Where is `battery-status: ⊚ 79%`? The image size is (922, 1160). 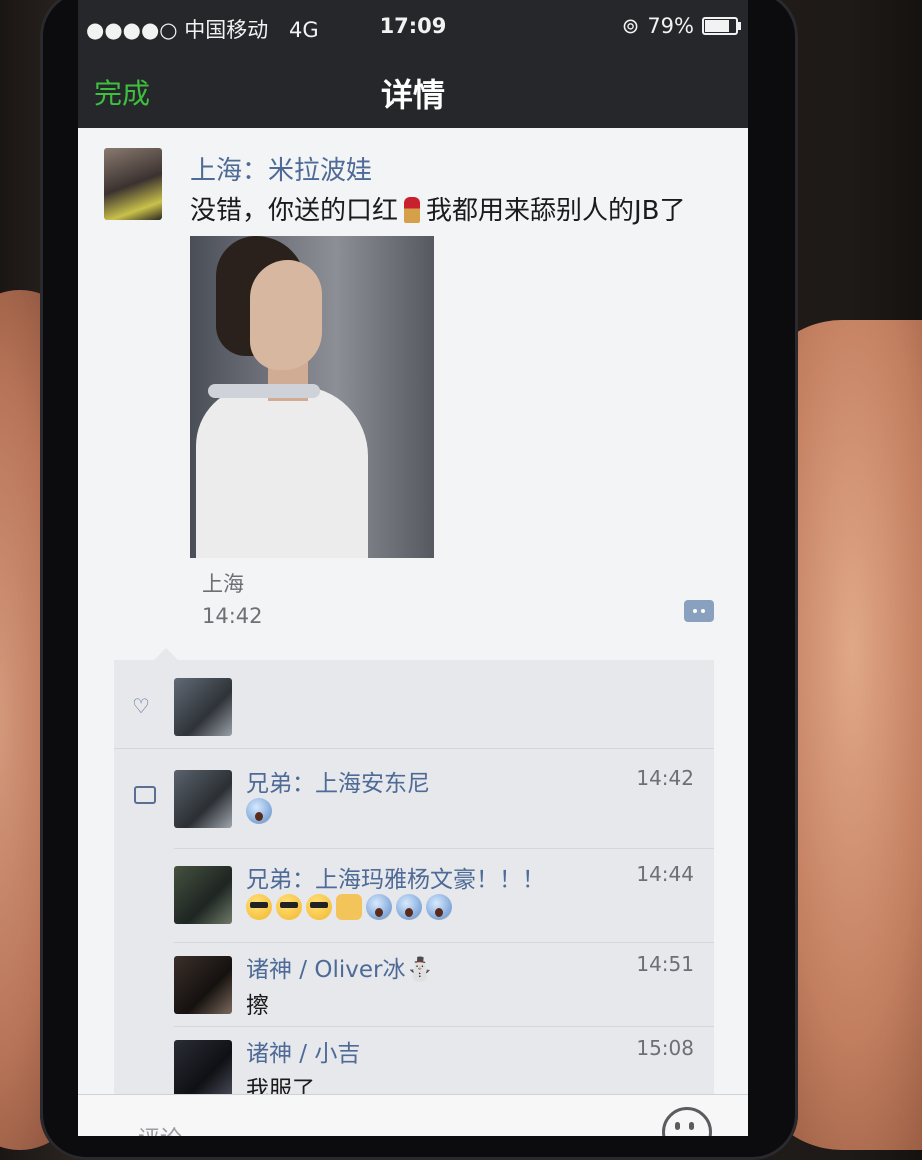 battery-status: ⊚ 79% is located at coordinates (681, 26).